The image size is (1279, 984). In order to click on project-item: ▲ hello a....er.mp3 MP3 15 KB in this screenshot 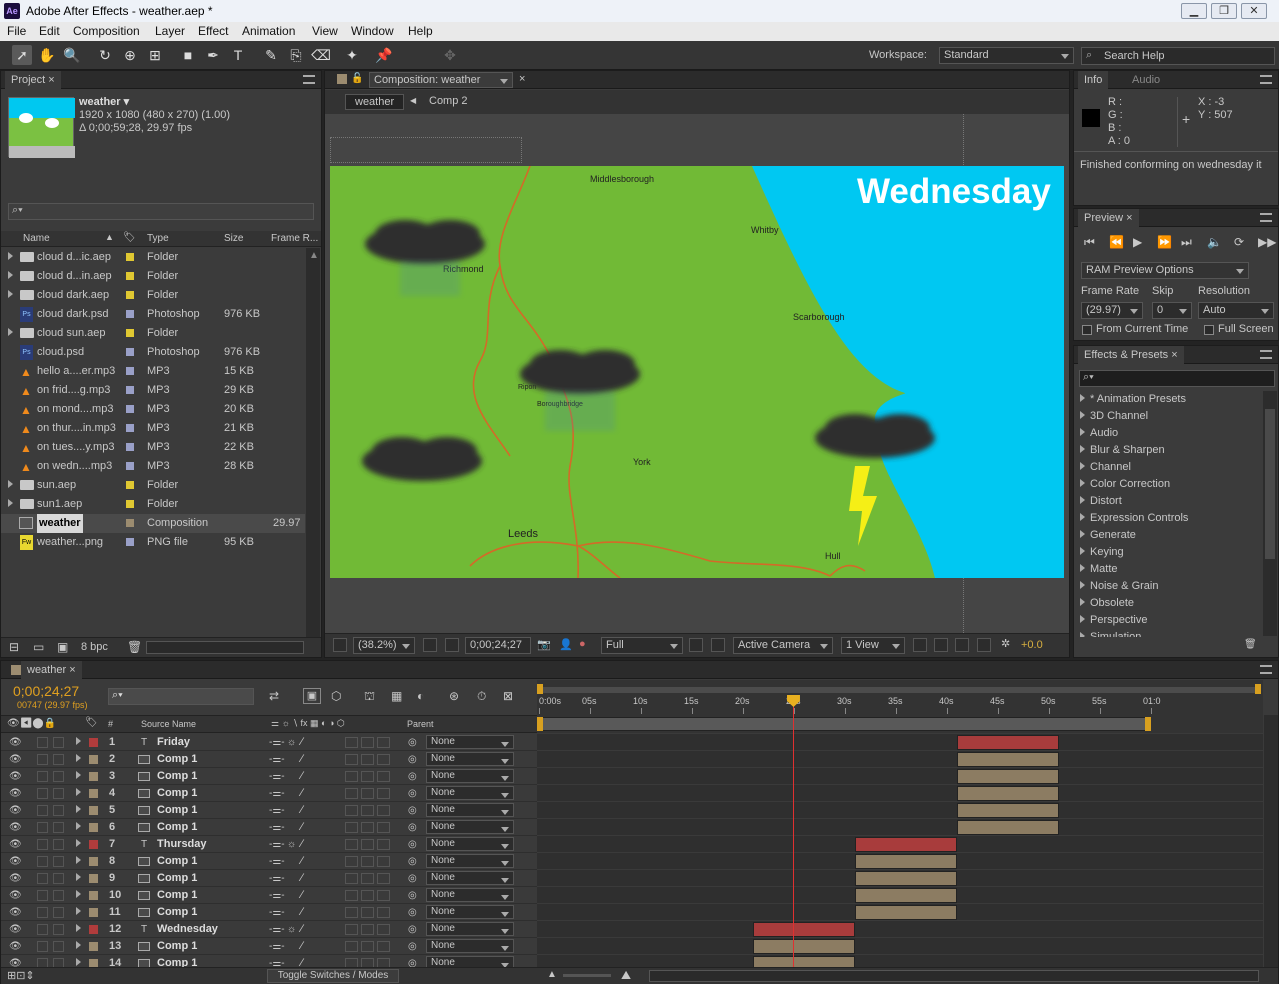, I will do `click(153, 371)`.